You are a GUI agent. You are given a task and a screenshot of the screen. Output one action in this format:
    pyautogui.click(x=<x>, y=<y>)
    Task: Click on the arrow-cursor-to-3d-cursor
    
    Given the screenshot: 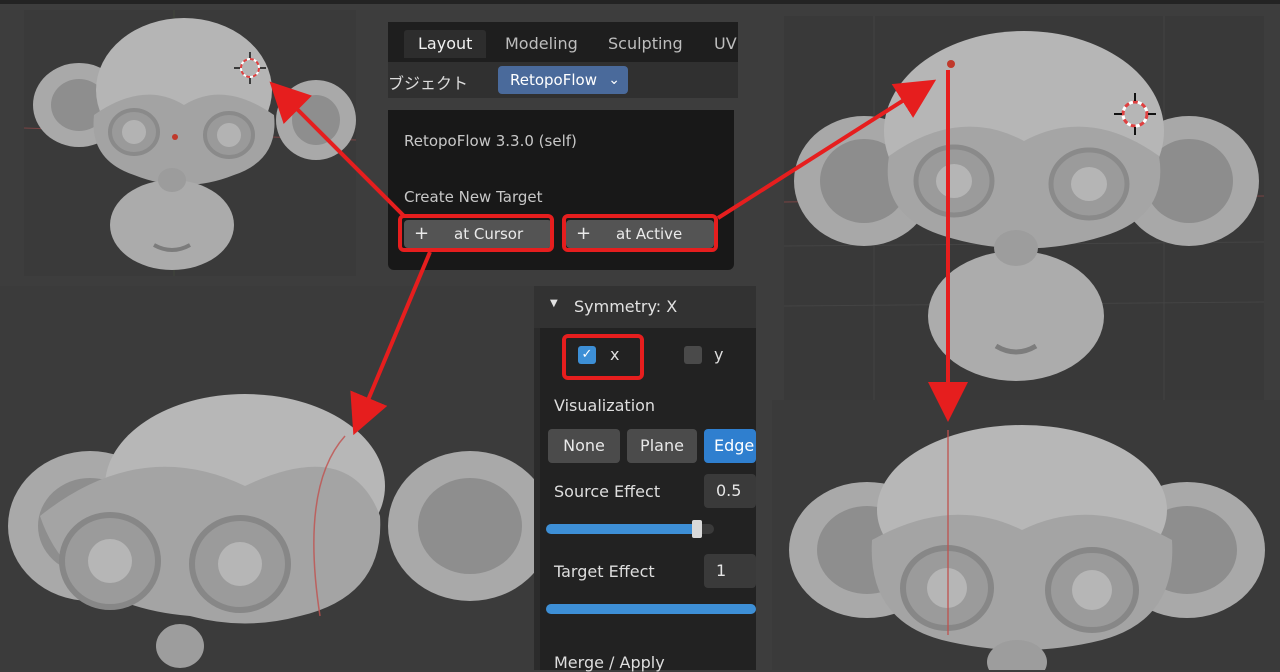 What is the action you would take?
    pyautogui.click(x=337, y=149)
    